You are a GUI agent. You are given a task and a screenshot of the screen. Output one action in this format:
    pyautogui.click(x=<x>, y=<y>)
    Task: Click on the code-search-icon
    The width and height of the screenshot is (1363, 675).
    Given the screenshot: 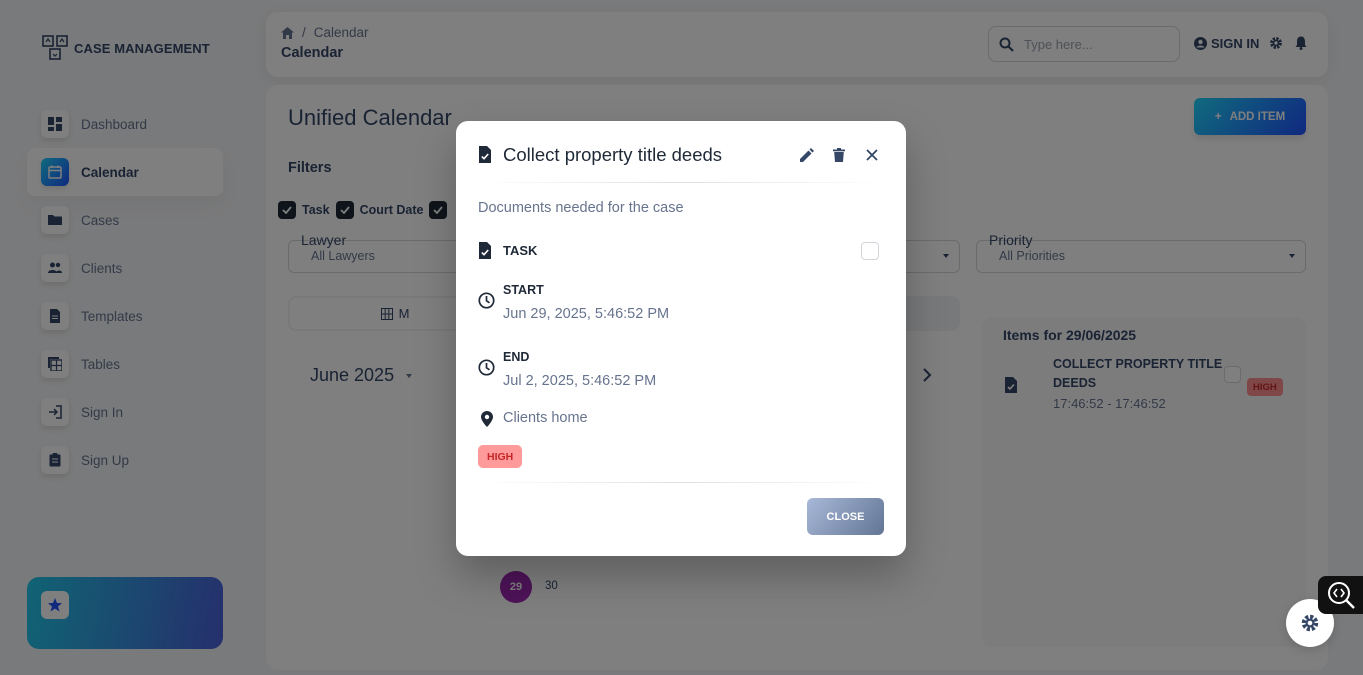 What is the action you would take?
    pyautogui.click(x=1341, y=595)
    